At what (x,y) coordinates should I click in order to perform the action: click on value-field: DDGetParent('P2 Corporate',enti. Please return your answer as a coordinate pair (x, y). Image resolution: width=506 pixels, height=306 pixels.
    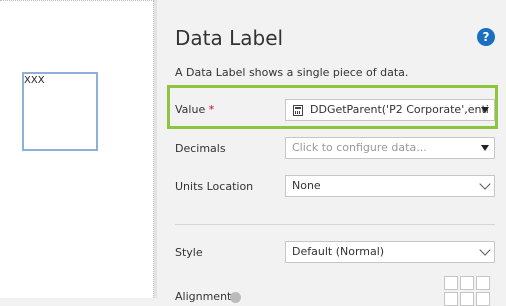
    Looking at the image, I should click on (390, 110).